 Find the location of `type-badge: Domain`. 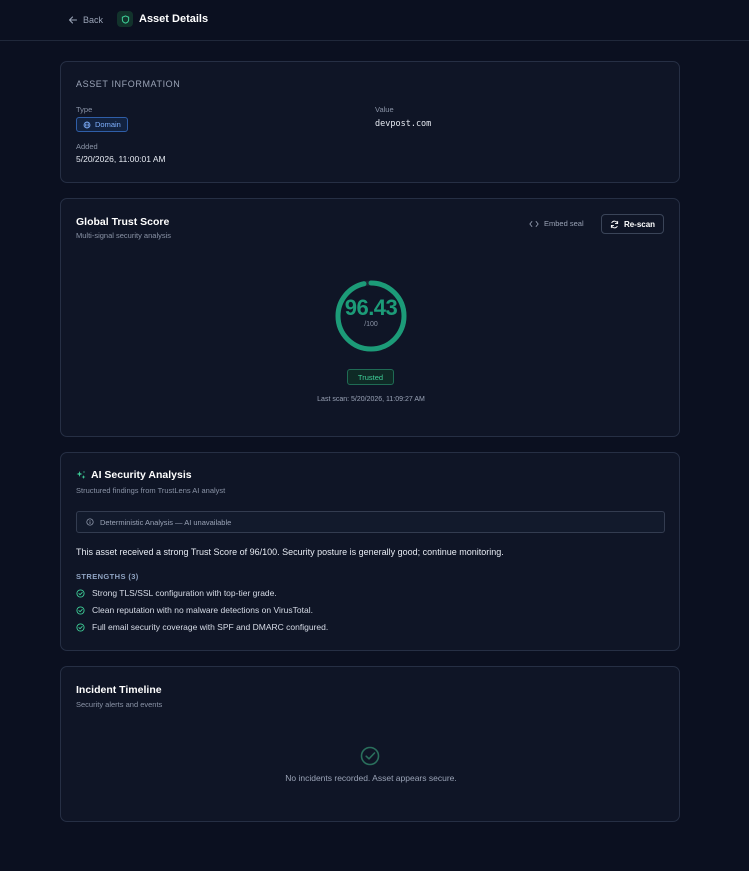

type-badge: Domain is located at coordinates (102, 124).